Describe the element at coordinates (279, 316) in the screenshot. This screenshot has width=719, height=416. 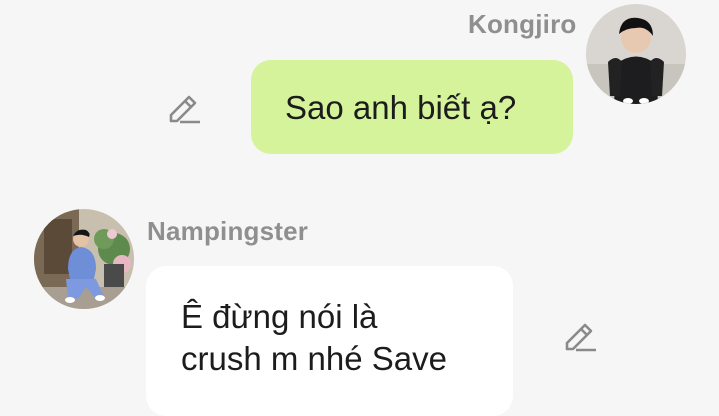
I see `message-text-line: Ê đừng nói là` at that location.